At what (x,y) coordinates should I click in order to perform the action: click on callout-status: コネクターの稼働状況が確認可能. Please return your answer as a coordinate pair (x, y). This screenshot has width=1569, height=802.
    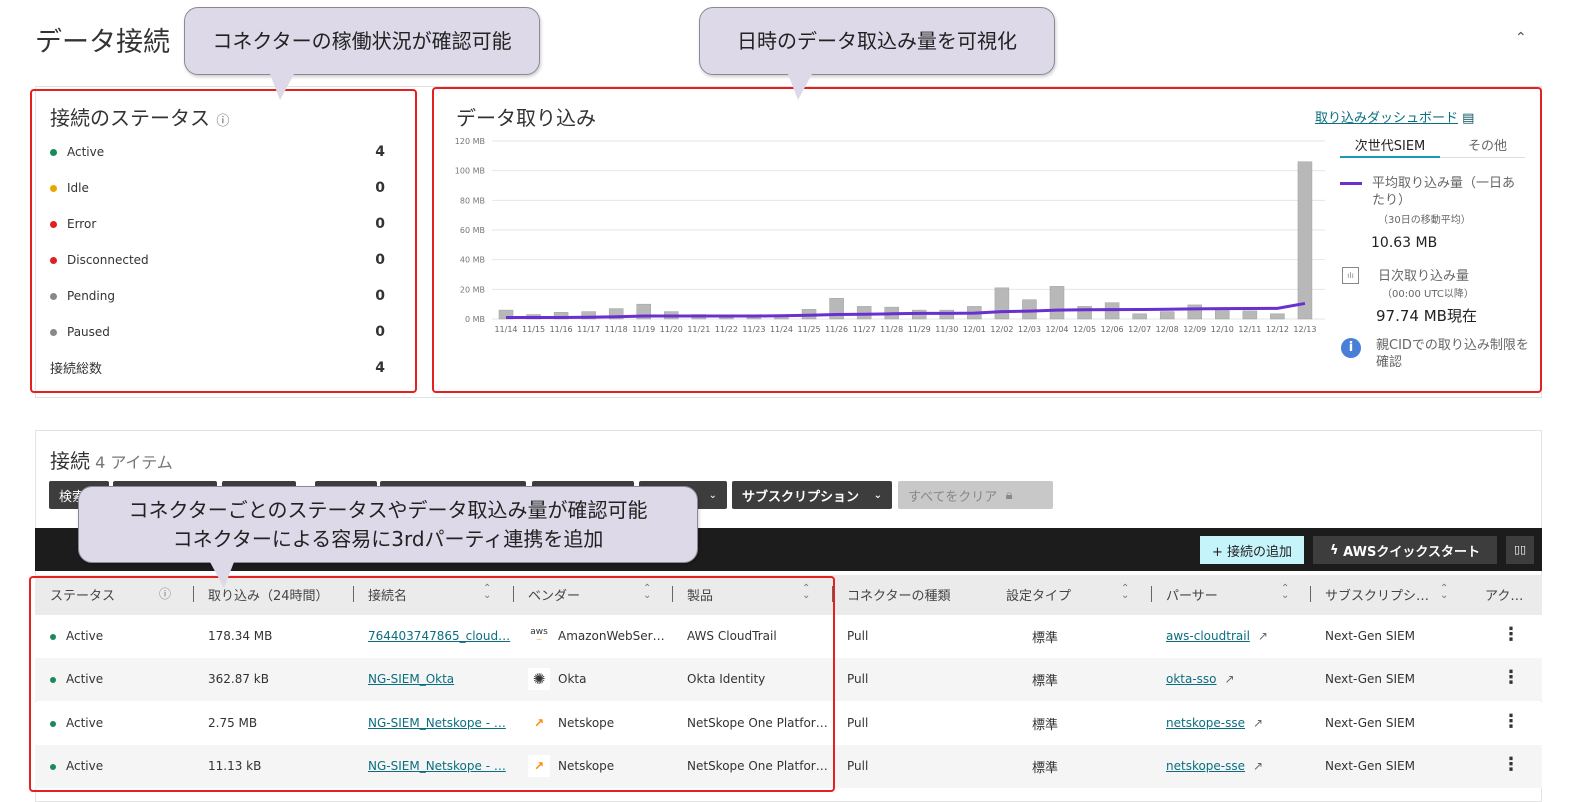
    Looking at the image, I should click on (362, 41).